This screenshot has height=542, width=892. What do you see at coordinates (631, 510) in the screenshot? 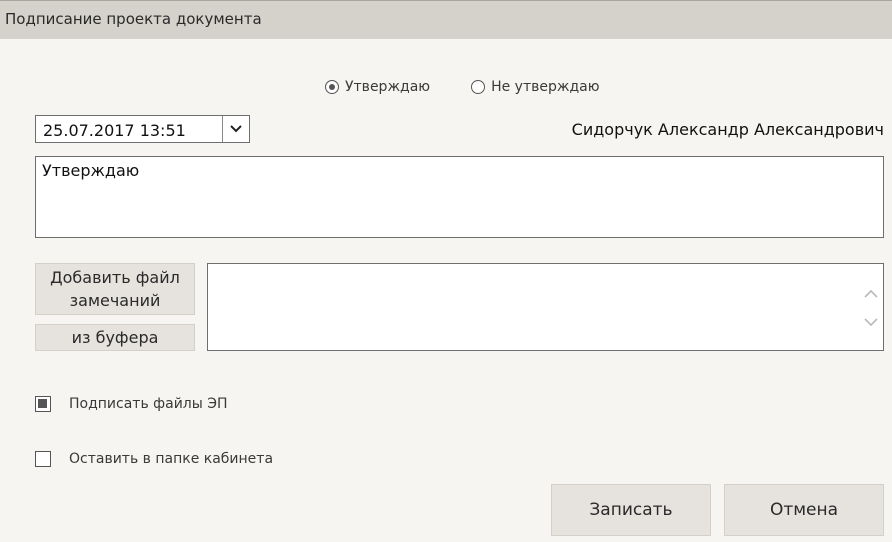
I see `save-button: Записать` at bounding box center [631, 510].